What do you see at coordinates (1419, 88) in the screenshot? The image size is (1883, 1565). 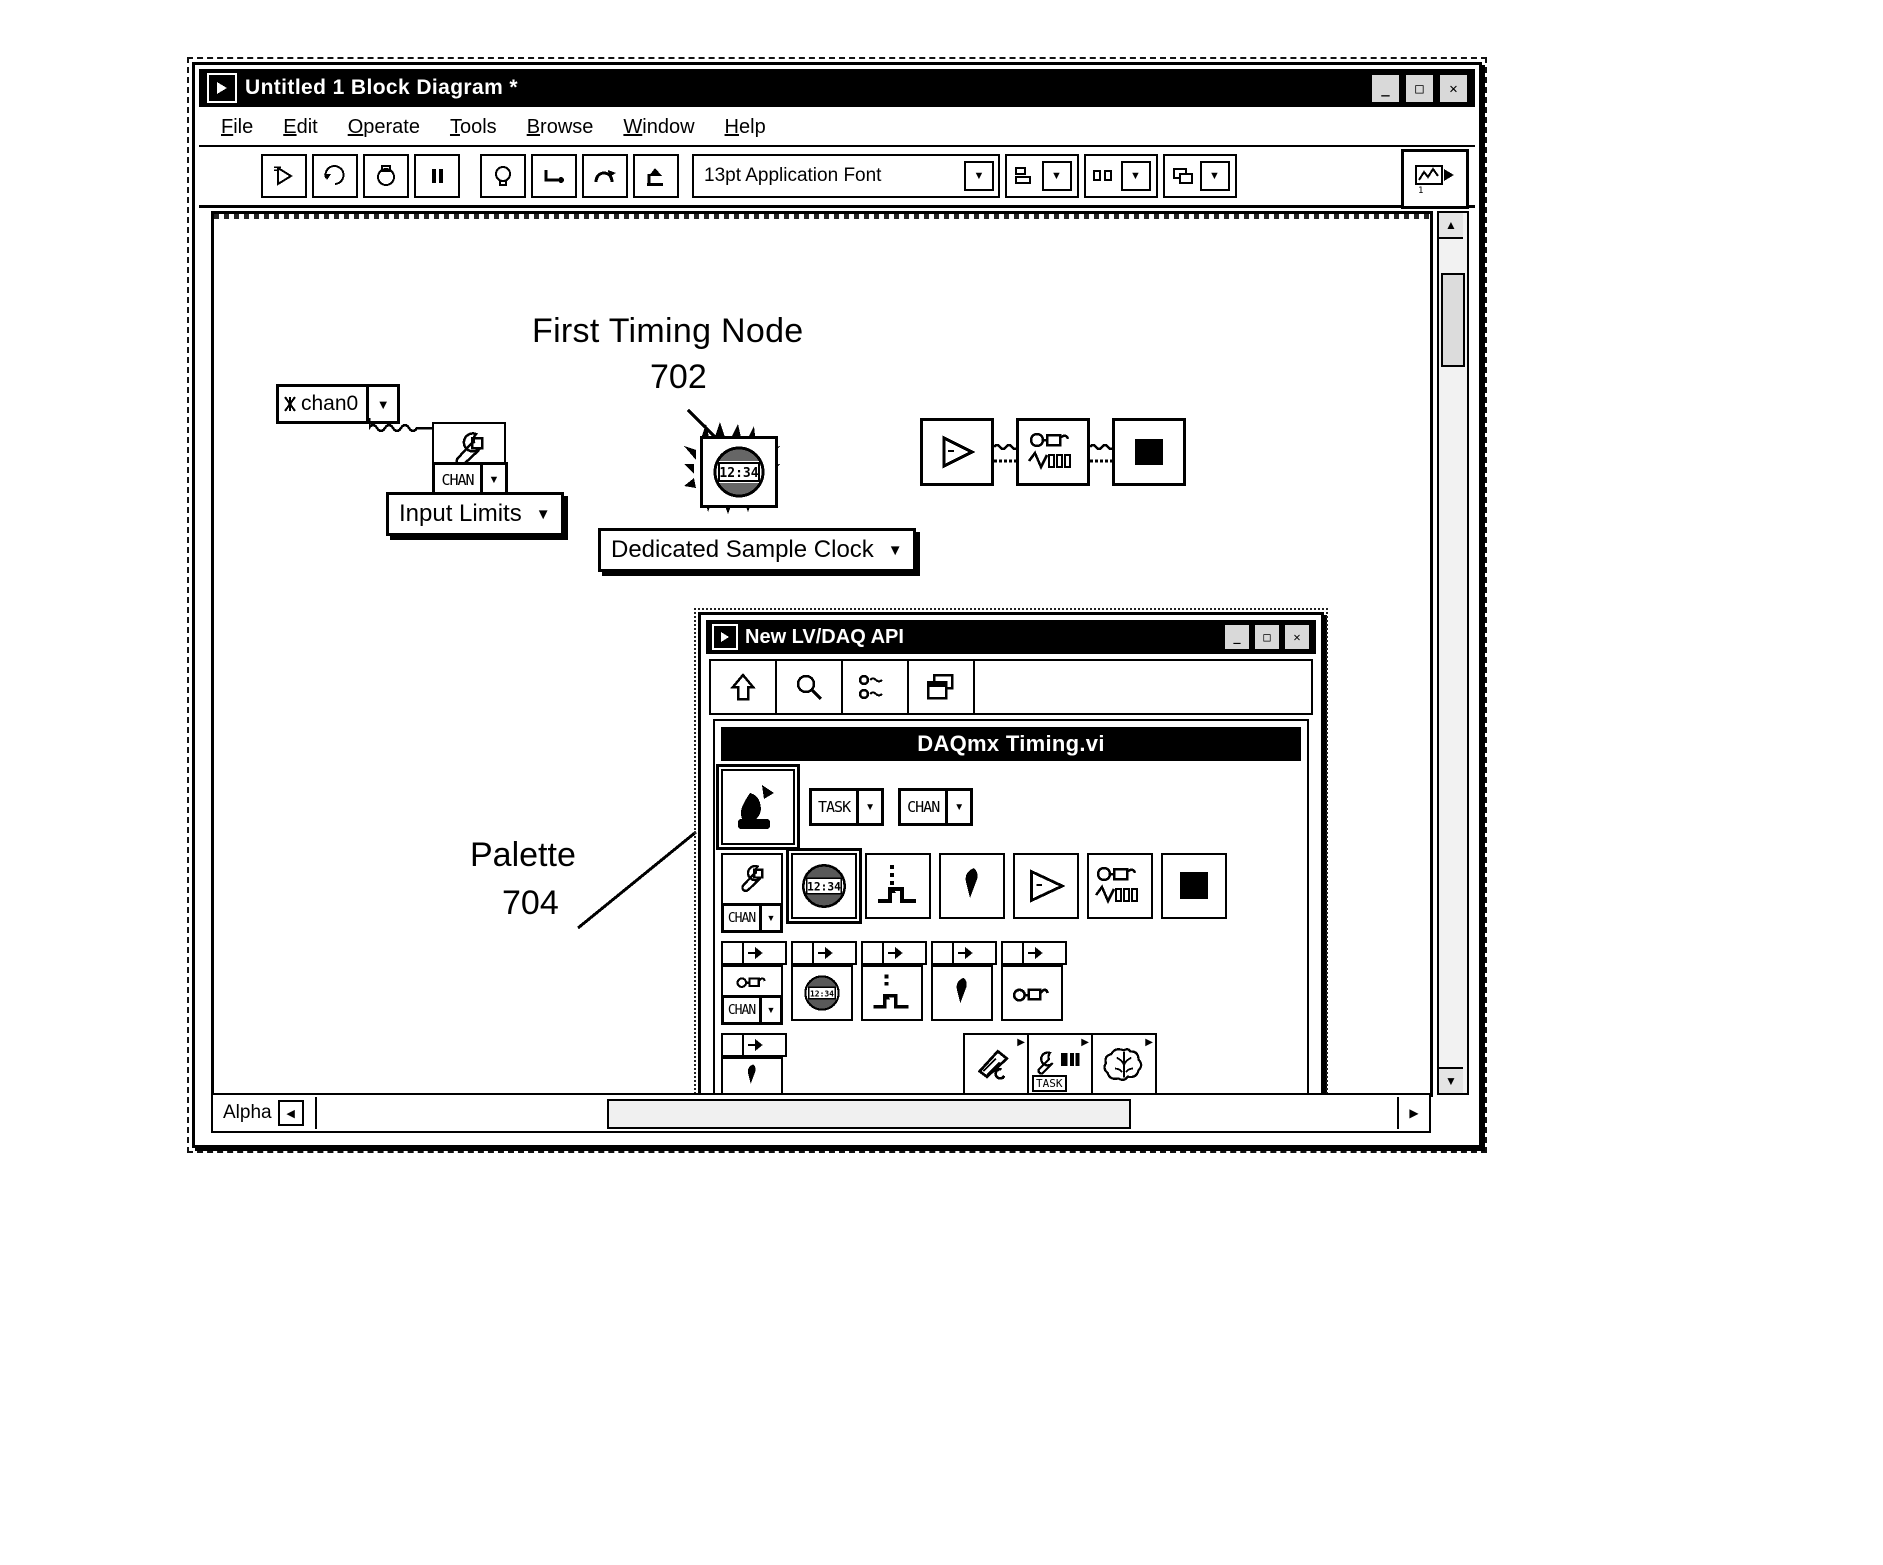 I see `maximize-button: □` at bounding box center [1419, 88].